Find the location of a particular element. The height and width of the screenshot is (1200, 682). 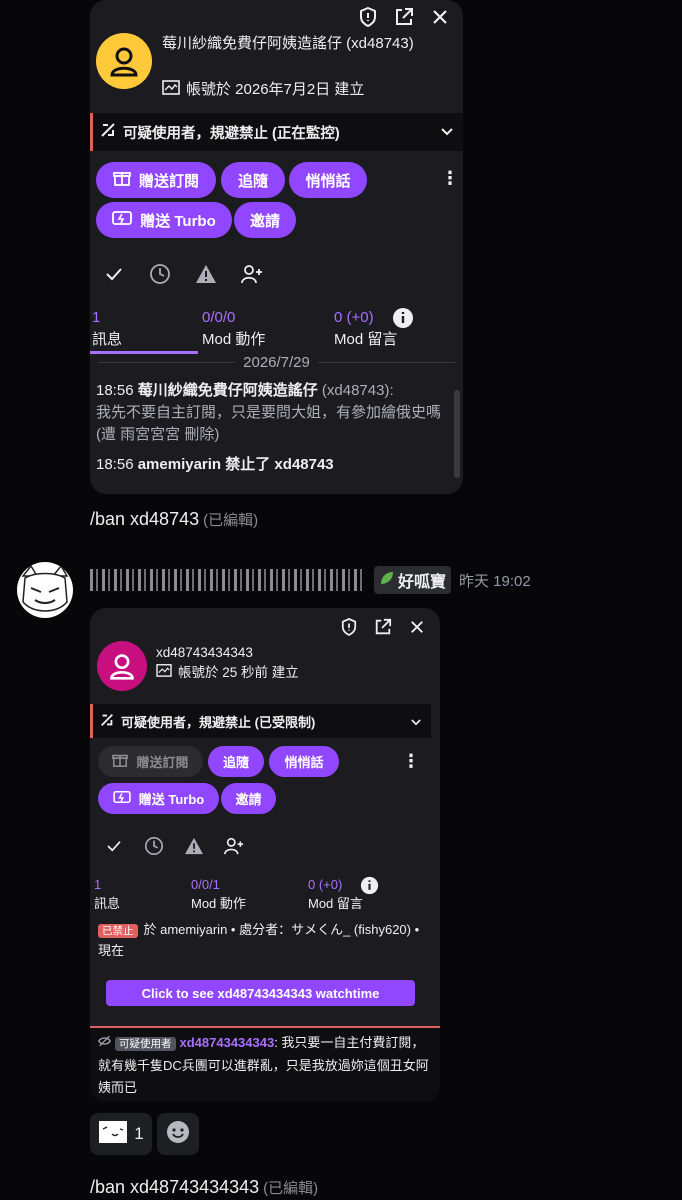

suspicious-user-banner: 可疑使用者，規避禁止 (已受限制) is located at coordinates (260, 721).